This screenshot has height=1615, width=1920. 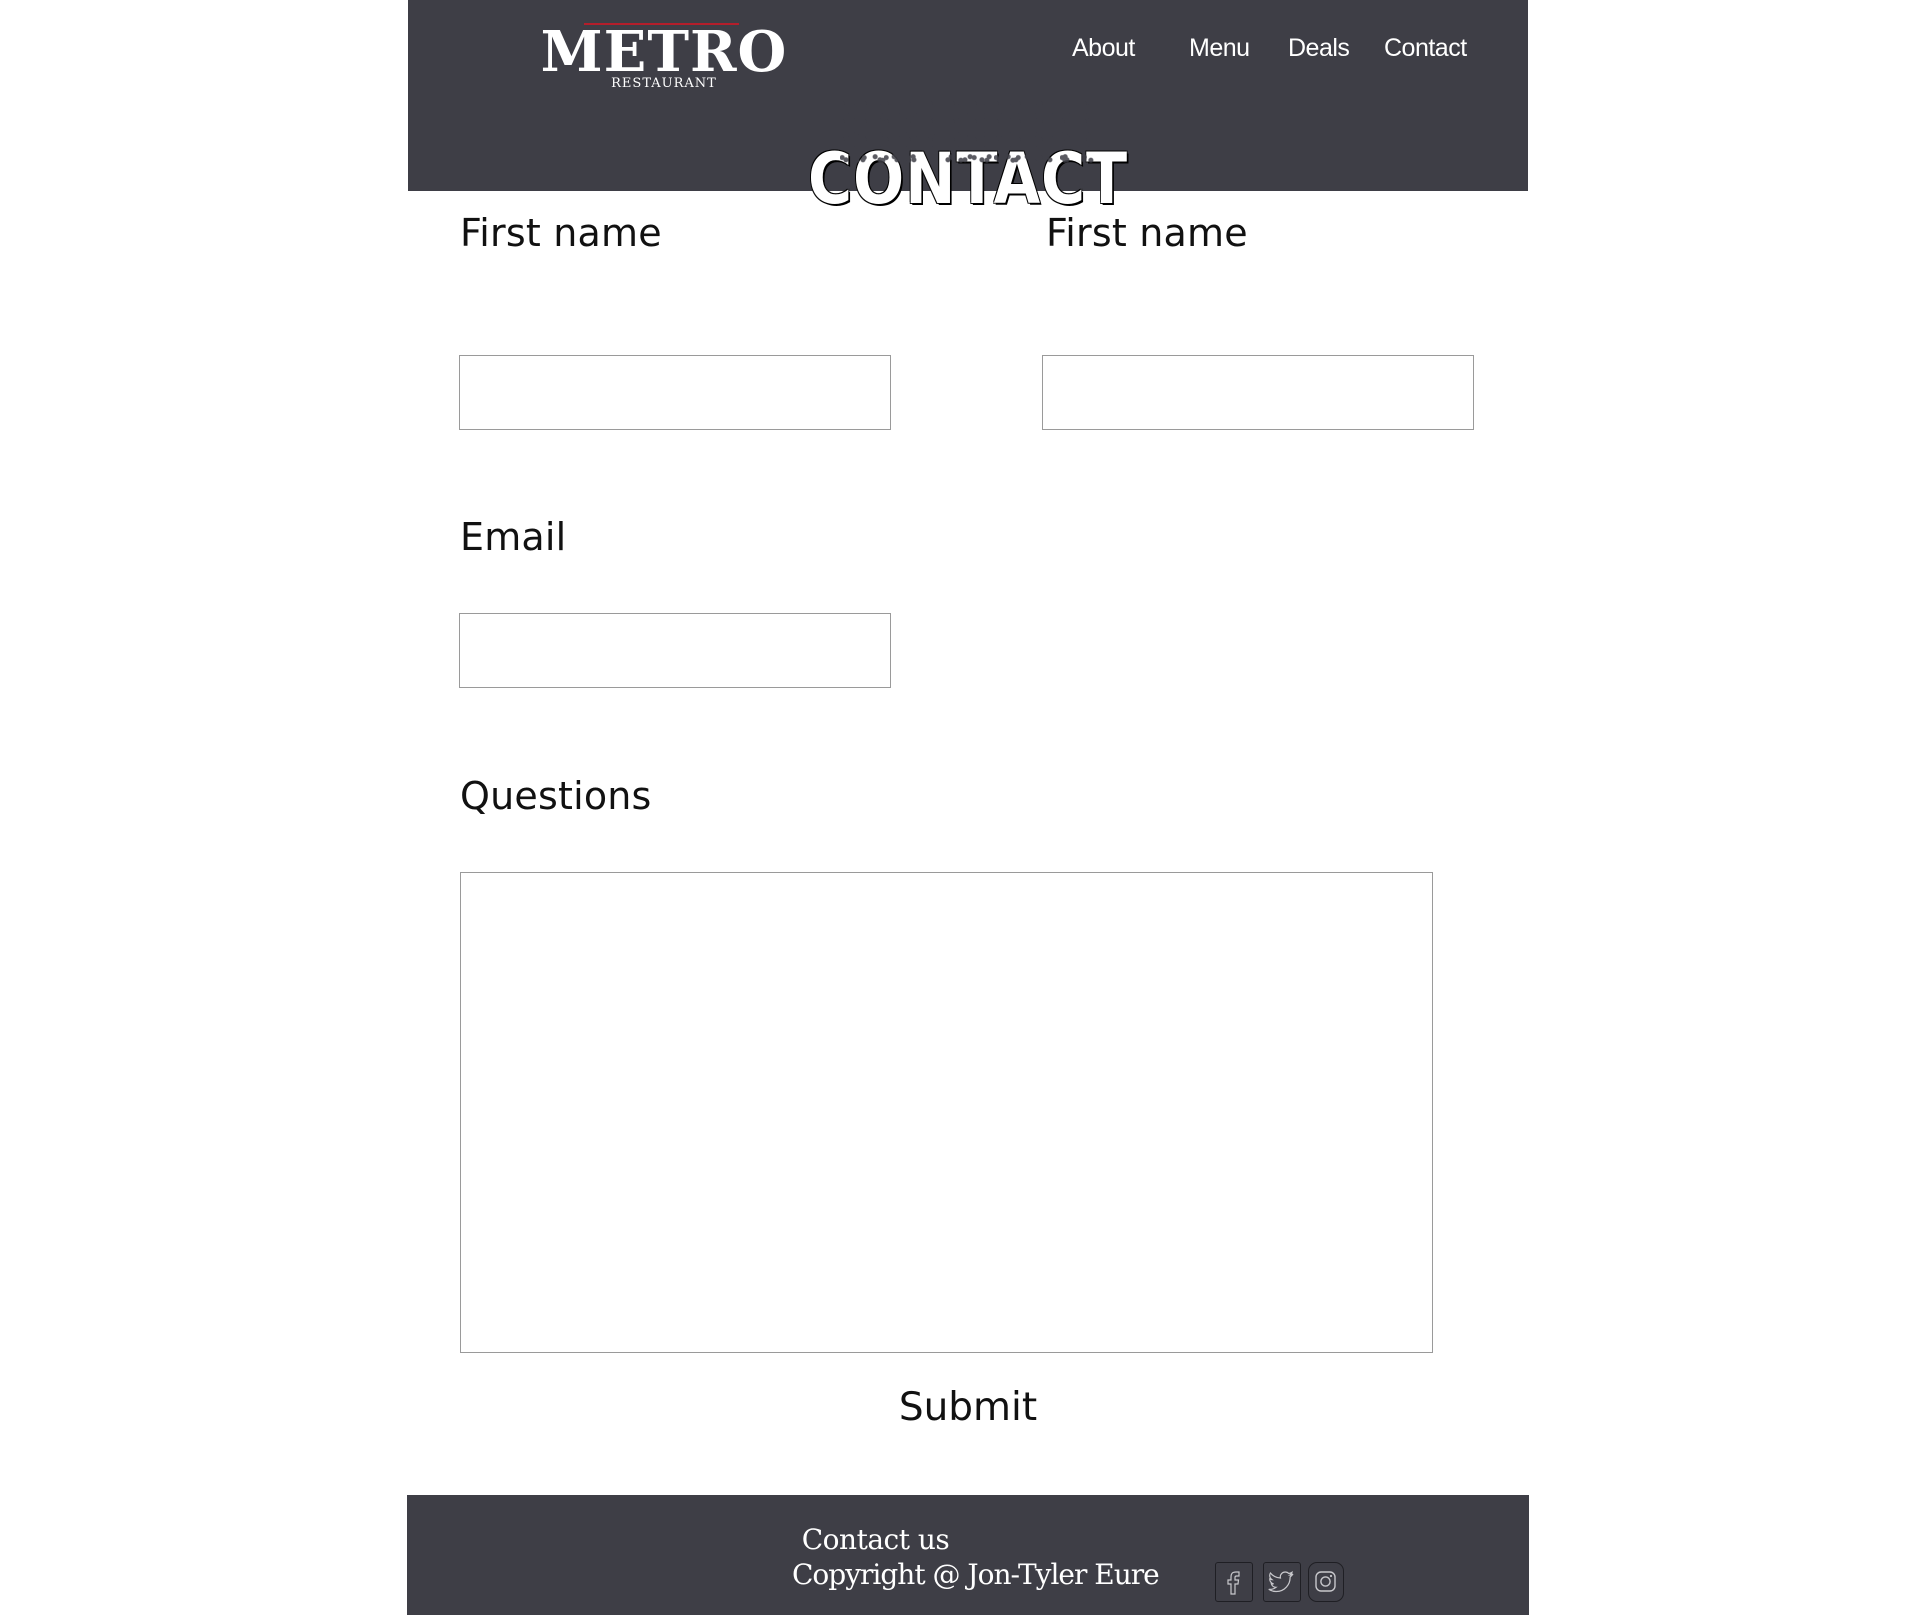 What do you see at coordinates (1147, 233) in the screenshot?
I see `second-first-name-label: First name` at bounding box center [1147, 233].